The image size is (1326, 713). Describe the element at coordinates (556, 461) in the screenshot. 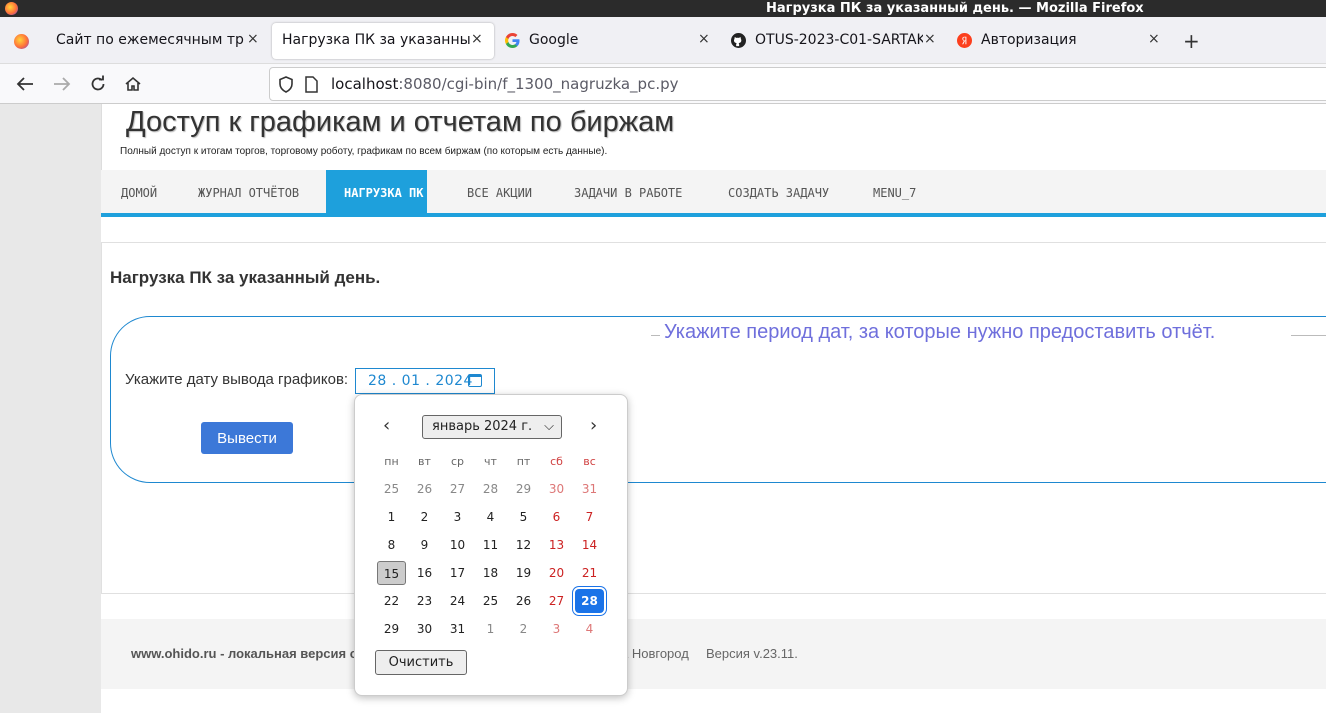

I see `weekday-header: сб` at that location.